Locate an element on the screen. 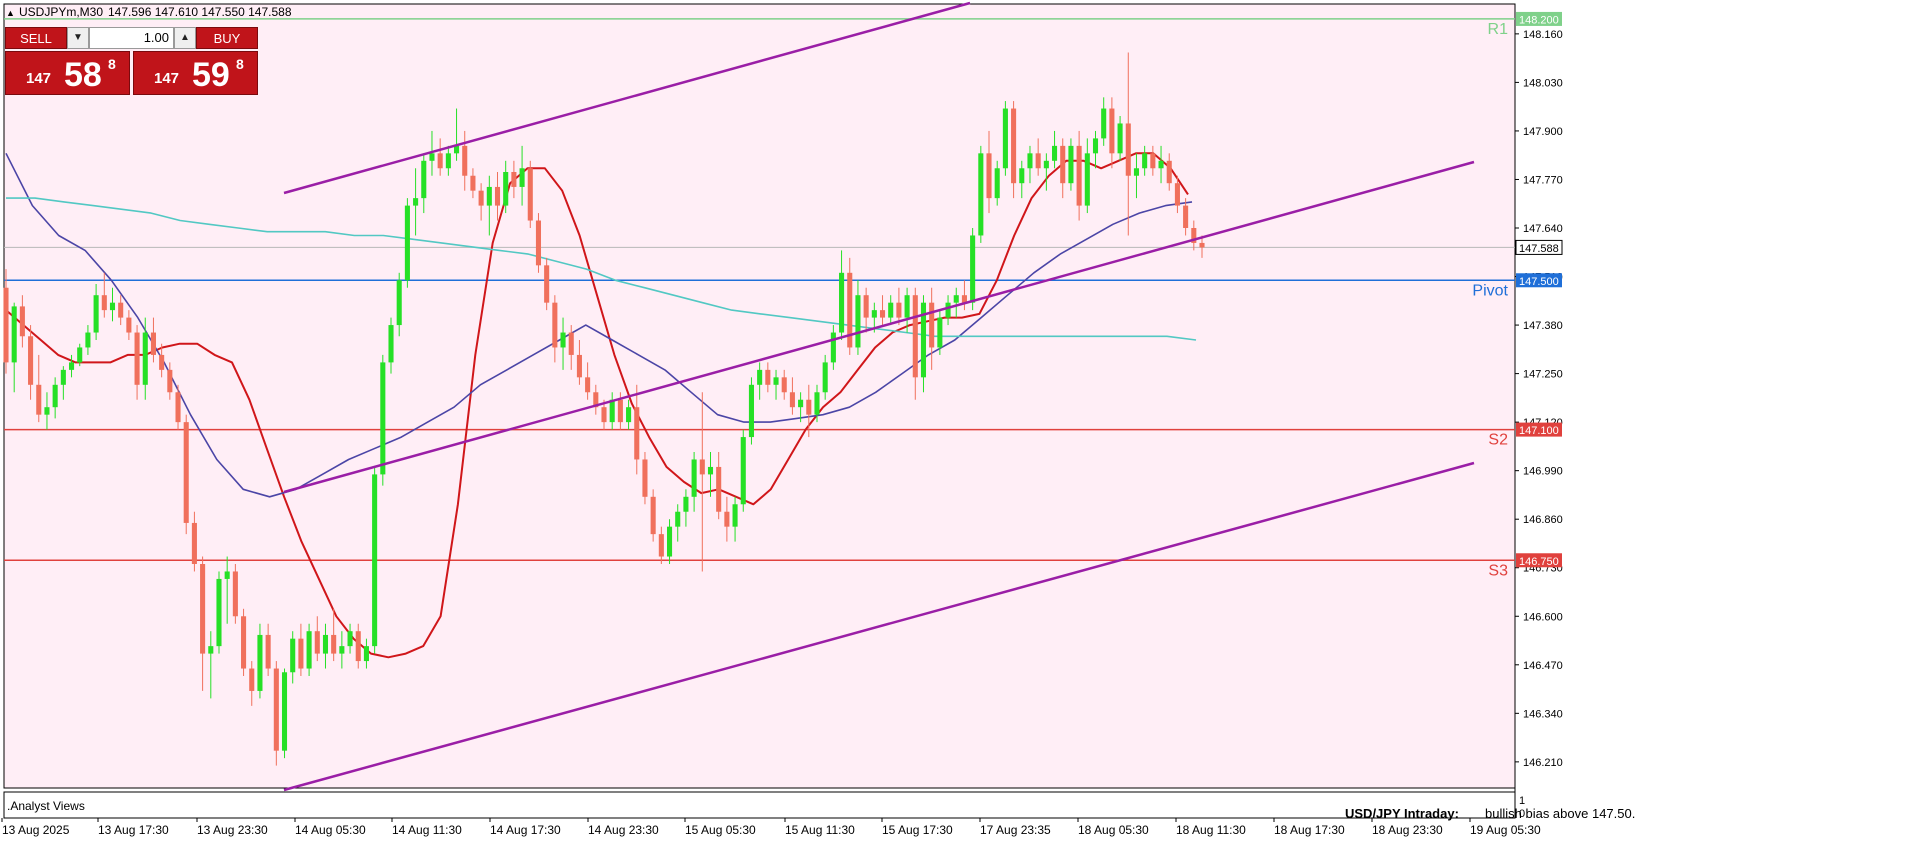  buy-button: BUY is located at coordinates (227, 38).